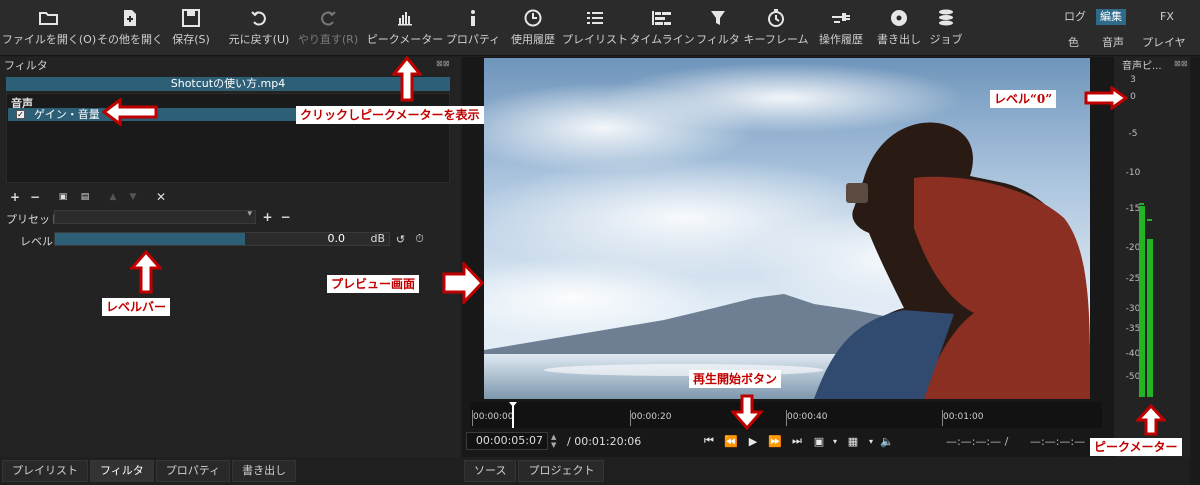 The height and width of the screenshot is (485, 1200). What do you see at coordinates (887, 441) in the screenshot?
I see `volume-icon: 🔈` at bounding box center [887, 441].